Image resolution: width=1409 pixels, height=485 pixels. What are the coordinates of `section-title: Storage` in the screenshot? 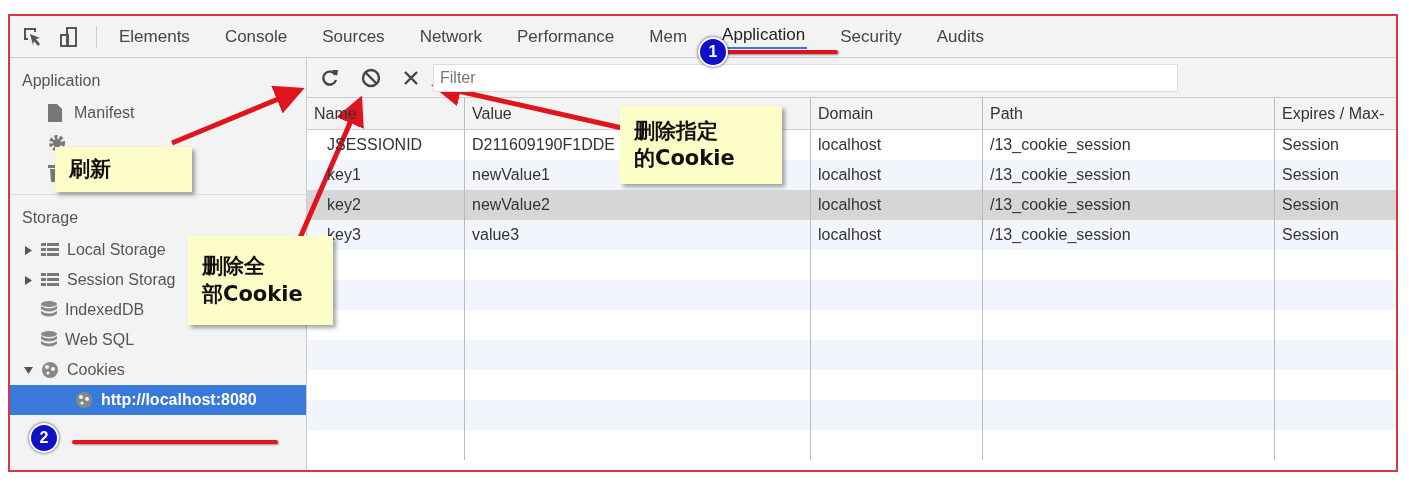 It's located at (50, 218).